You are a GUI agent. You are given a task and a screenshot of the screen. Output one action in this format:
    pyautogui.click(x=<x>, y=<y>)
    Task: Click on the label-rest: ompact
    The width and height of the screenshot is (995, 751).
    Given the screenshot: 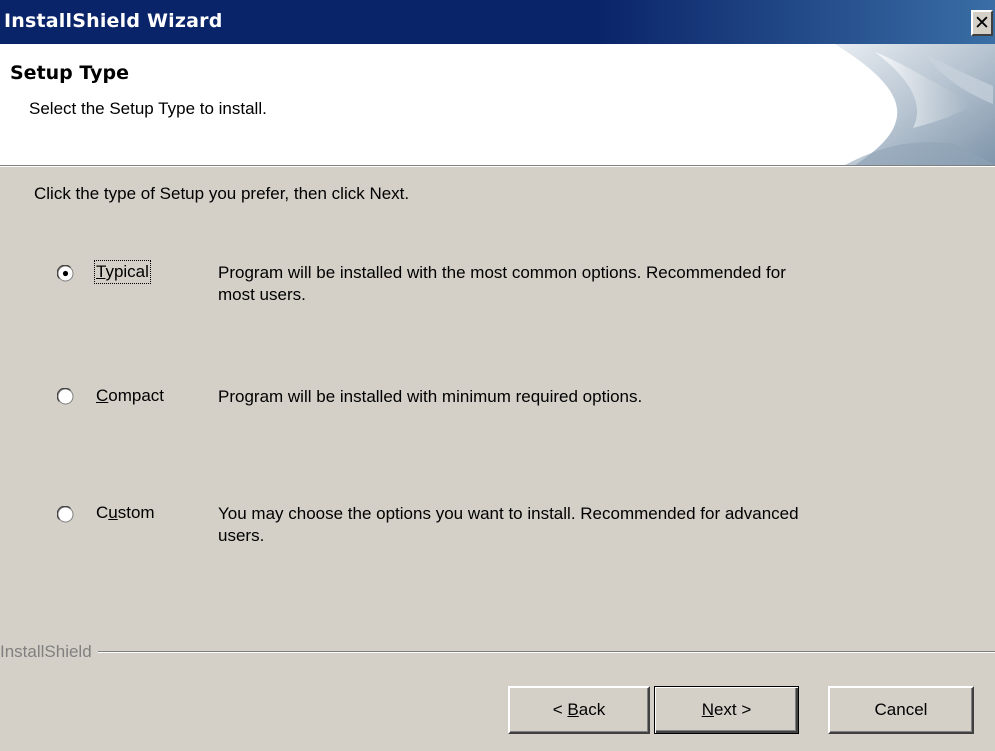 What is the action you would take?
    pyautogui.click(x=136, y=395)
    